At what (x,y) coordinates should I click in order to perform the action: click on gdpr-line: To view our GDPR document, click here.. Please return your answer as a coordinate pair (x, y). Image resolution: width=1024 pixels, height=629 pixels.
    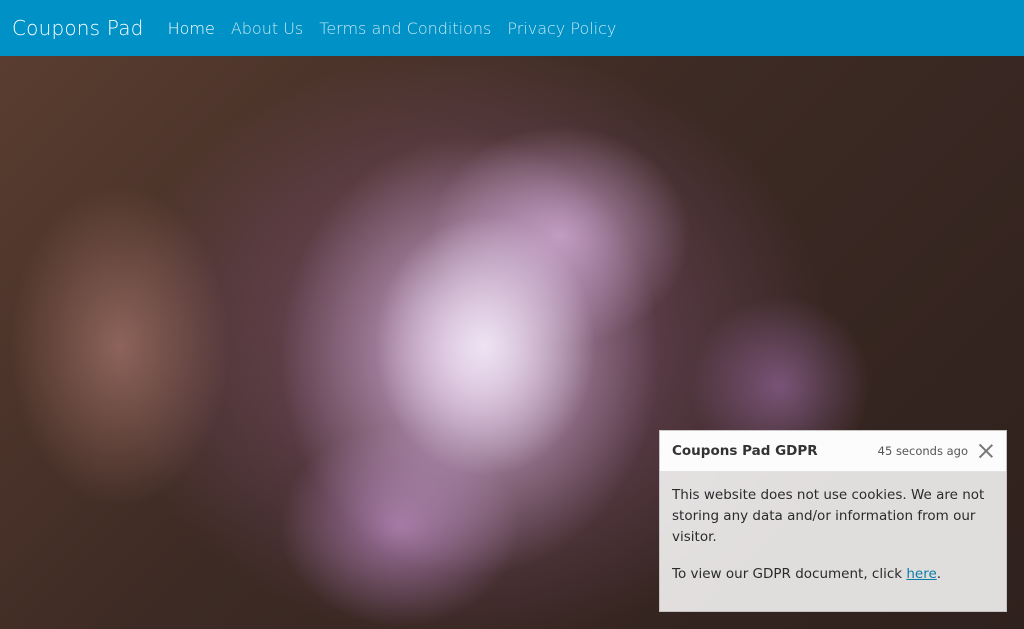
    Looking at the image, I should click on (833, 574).